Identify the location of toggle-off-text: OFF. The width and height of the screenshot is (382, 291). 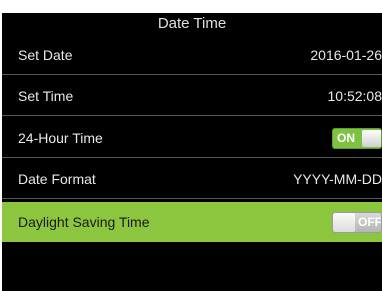
(370, 222).